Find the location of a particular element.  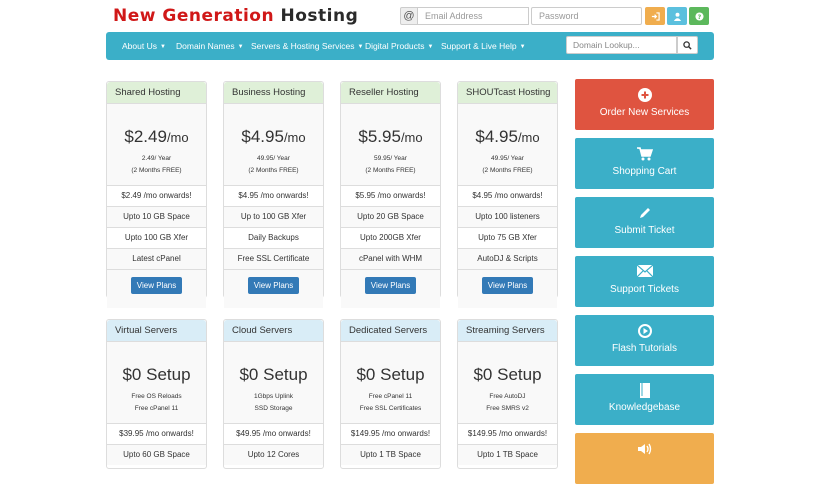

register-button is located at coordinates (677, 16).